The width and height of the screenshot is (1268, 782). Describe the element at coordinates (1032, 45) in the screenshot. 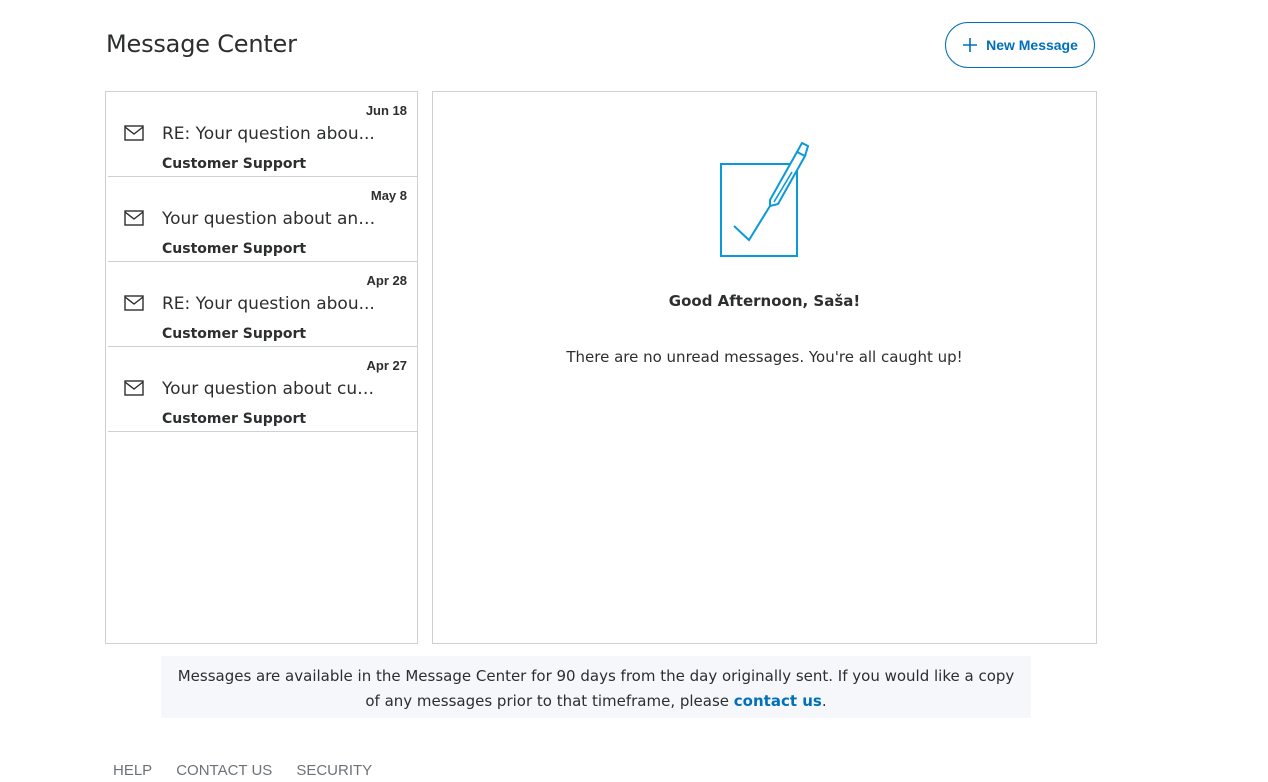

I see `new-message-label: New Message` at that location.